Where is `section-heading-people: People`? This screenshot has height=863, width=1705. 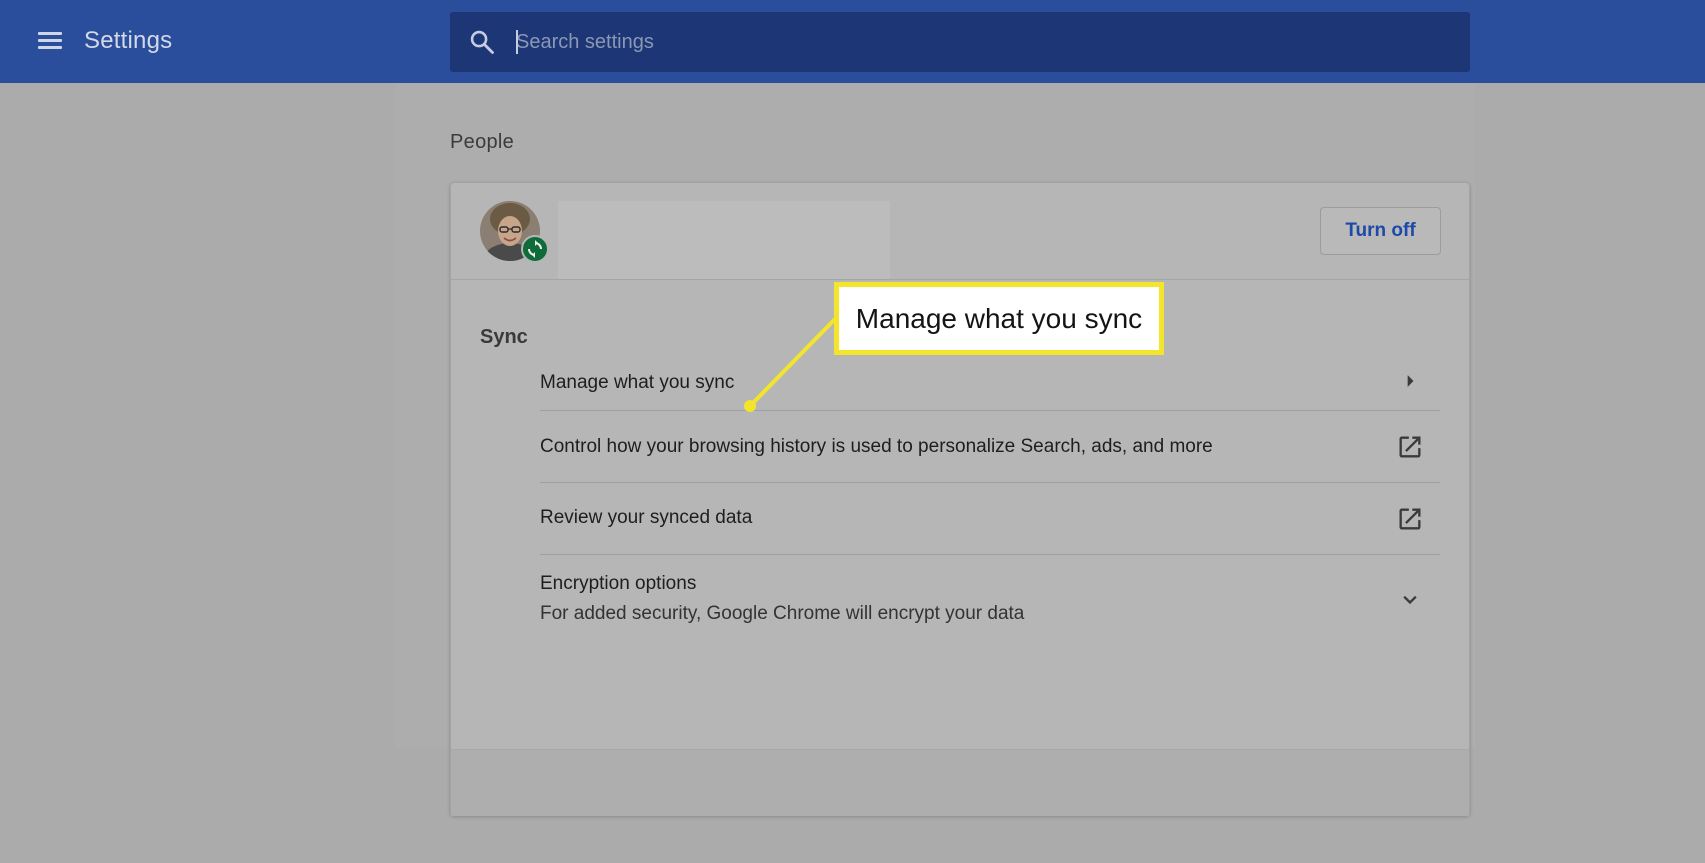 section-heading-people: People is located at coordinates (482, 142).